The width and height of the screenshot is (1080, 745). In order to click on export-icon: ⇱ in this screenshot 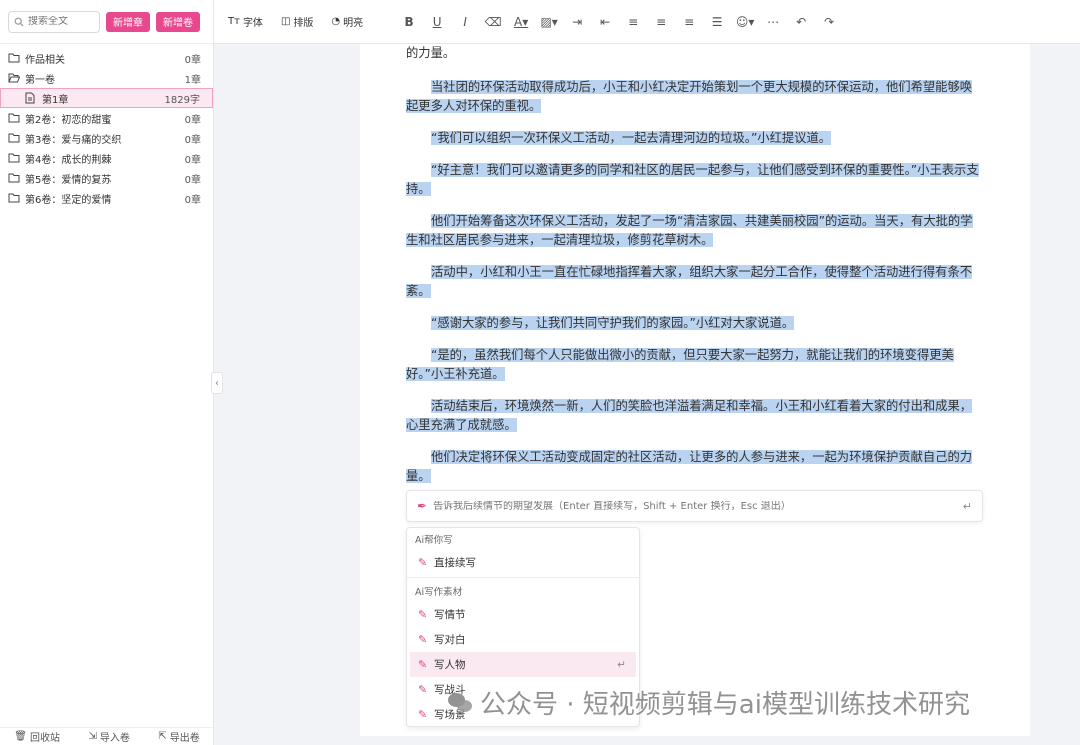, I will do `click(162, 736)`.